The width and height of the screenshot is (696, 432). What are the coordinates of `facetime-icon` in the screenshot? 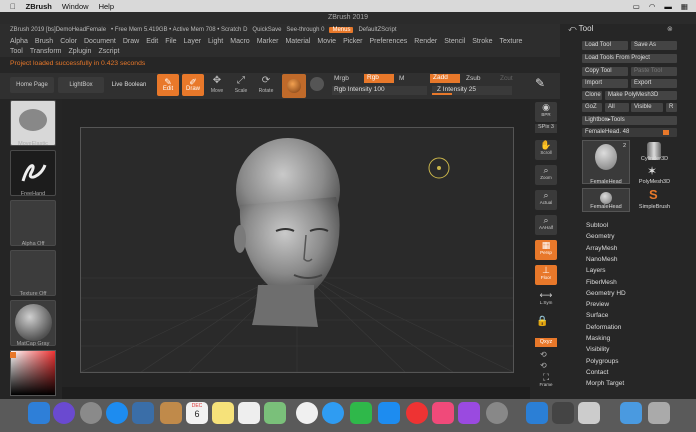 It's located at (361, 413).